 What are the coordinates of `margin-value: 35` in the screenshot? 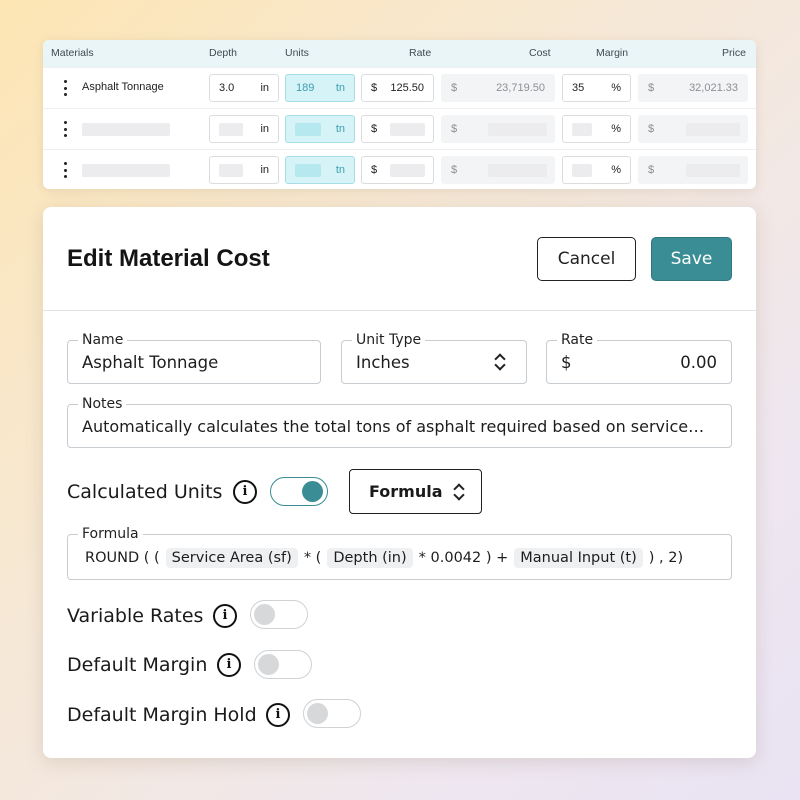 It's located at (578, 88).